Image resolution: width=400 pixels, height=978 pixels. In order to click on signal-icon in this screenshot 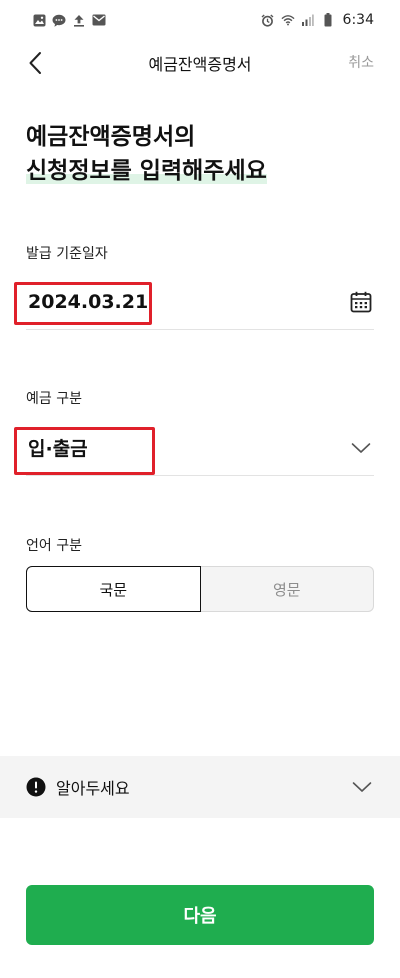, I will do `click(308, 20)`.